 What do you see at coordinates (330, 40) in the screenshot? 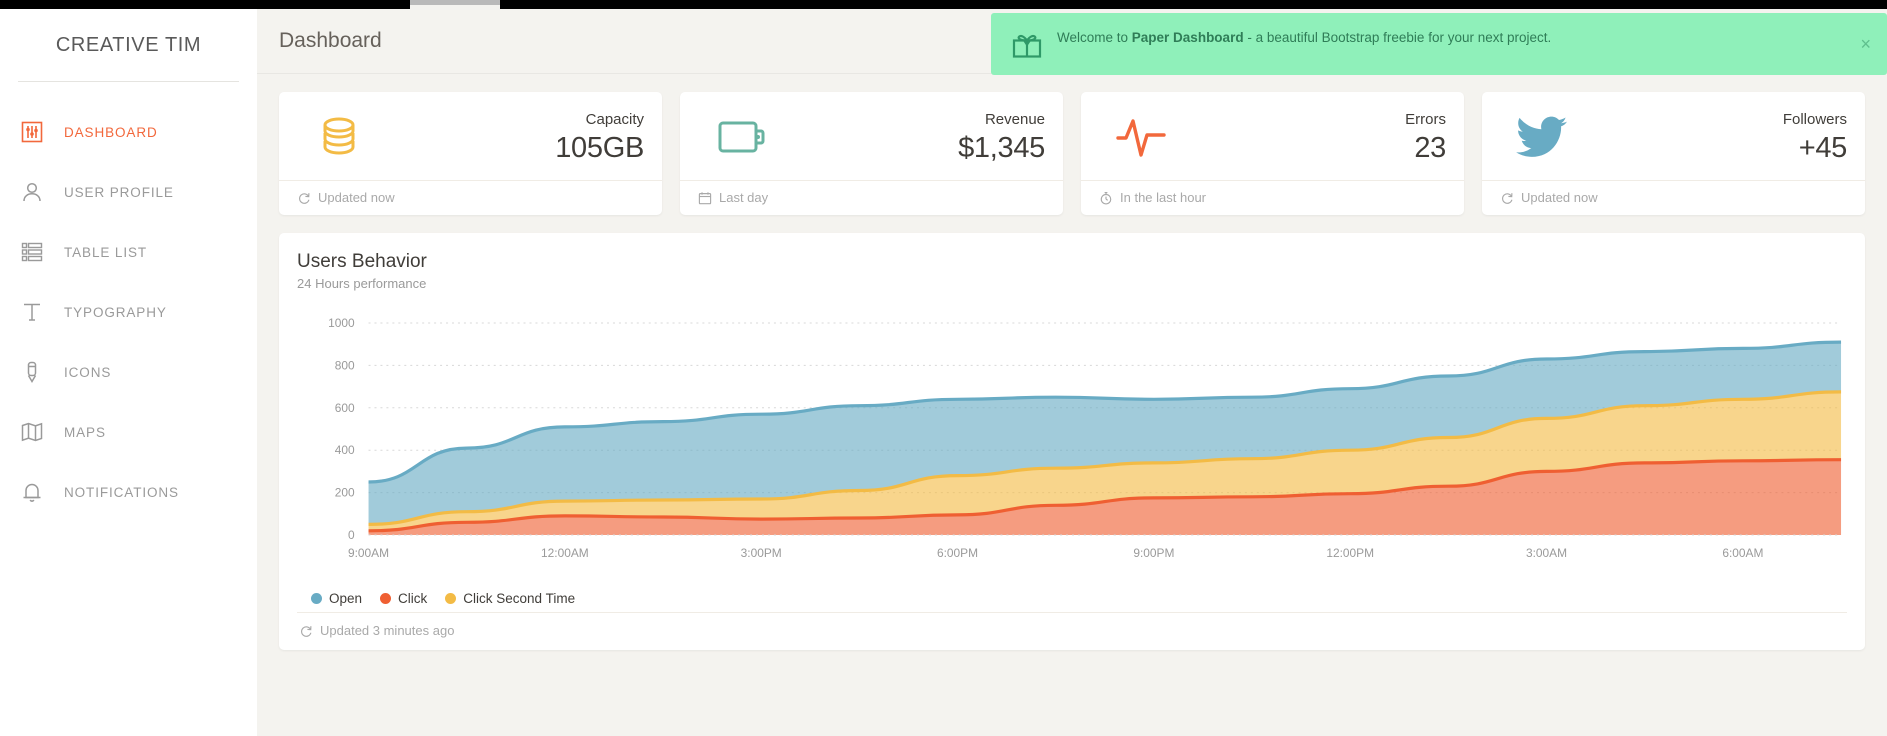
I see `page-title: Dashboard` at bounding box center [330, 40].